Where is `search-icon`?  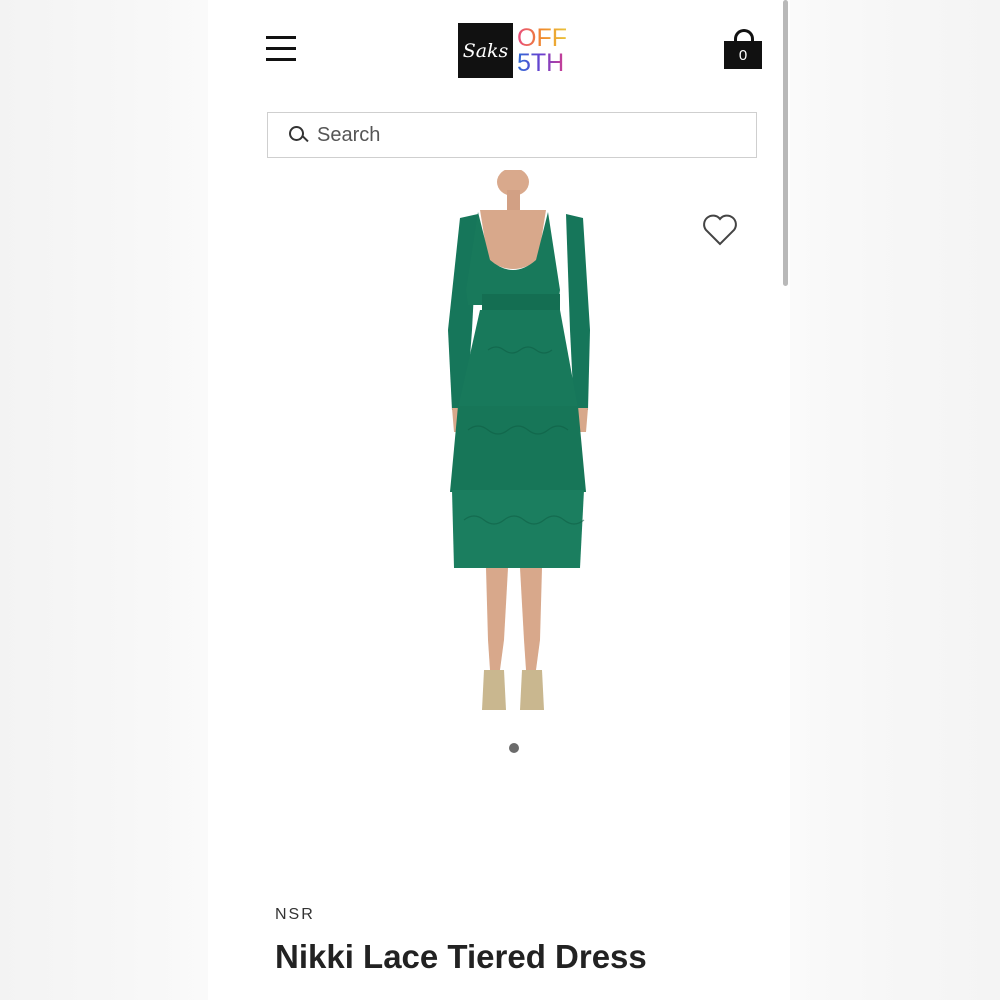 search-icon is located at coordinates (299, 135).